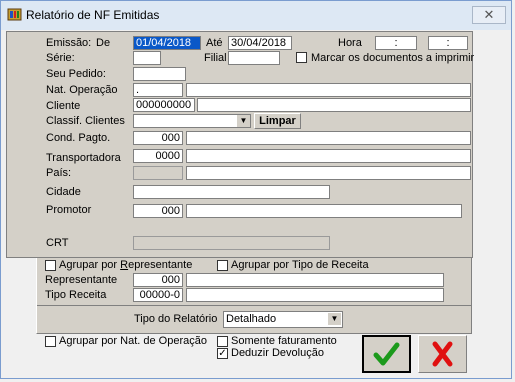  Describe the element at coordinates (167, 43) in the screenshot. I see `emissao-de-input: 01/04/2018` at that location.